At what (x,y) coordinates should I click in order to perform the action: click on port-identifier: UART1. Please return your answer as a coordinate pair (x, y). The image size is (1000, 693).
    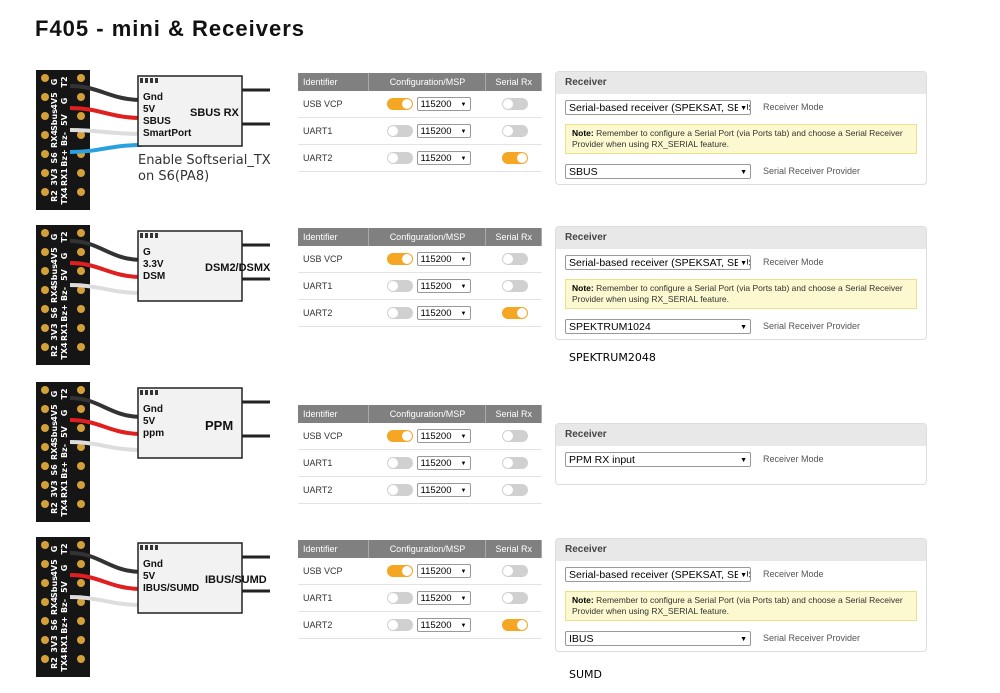
    Looking at the image, I should click on (318, 463).